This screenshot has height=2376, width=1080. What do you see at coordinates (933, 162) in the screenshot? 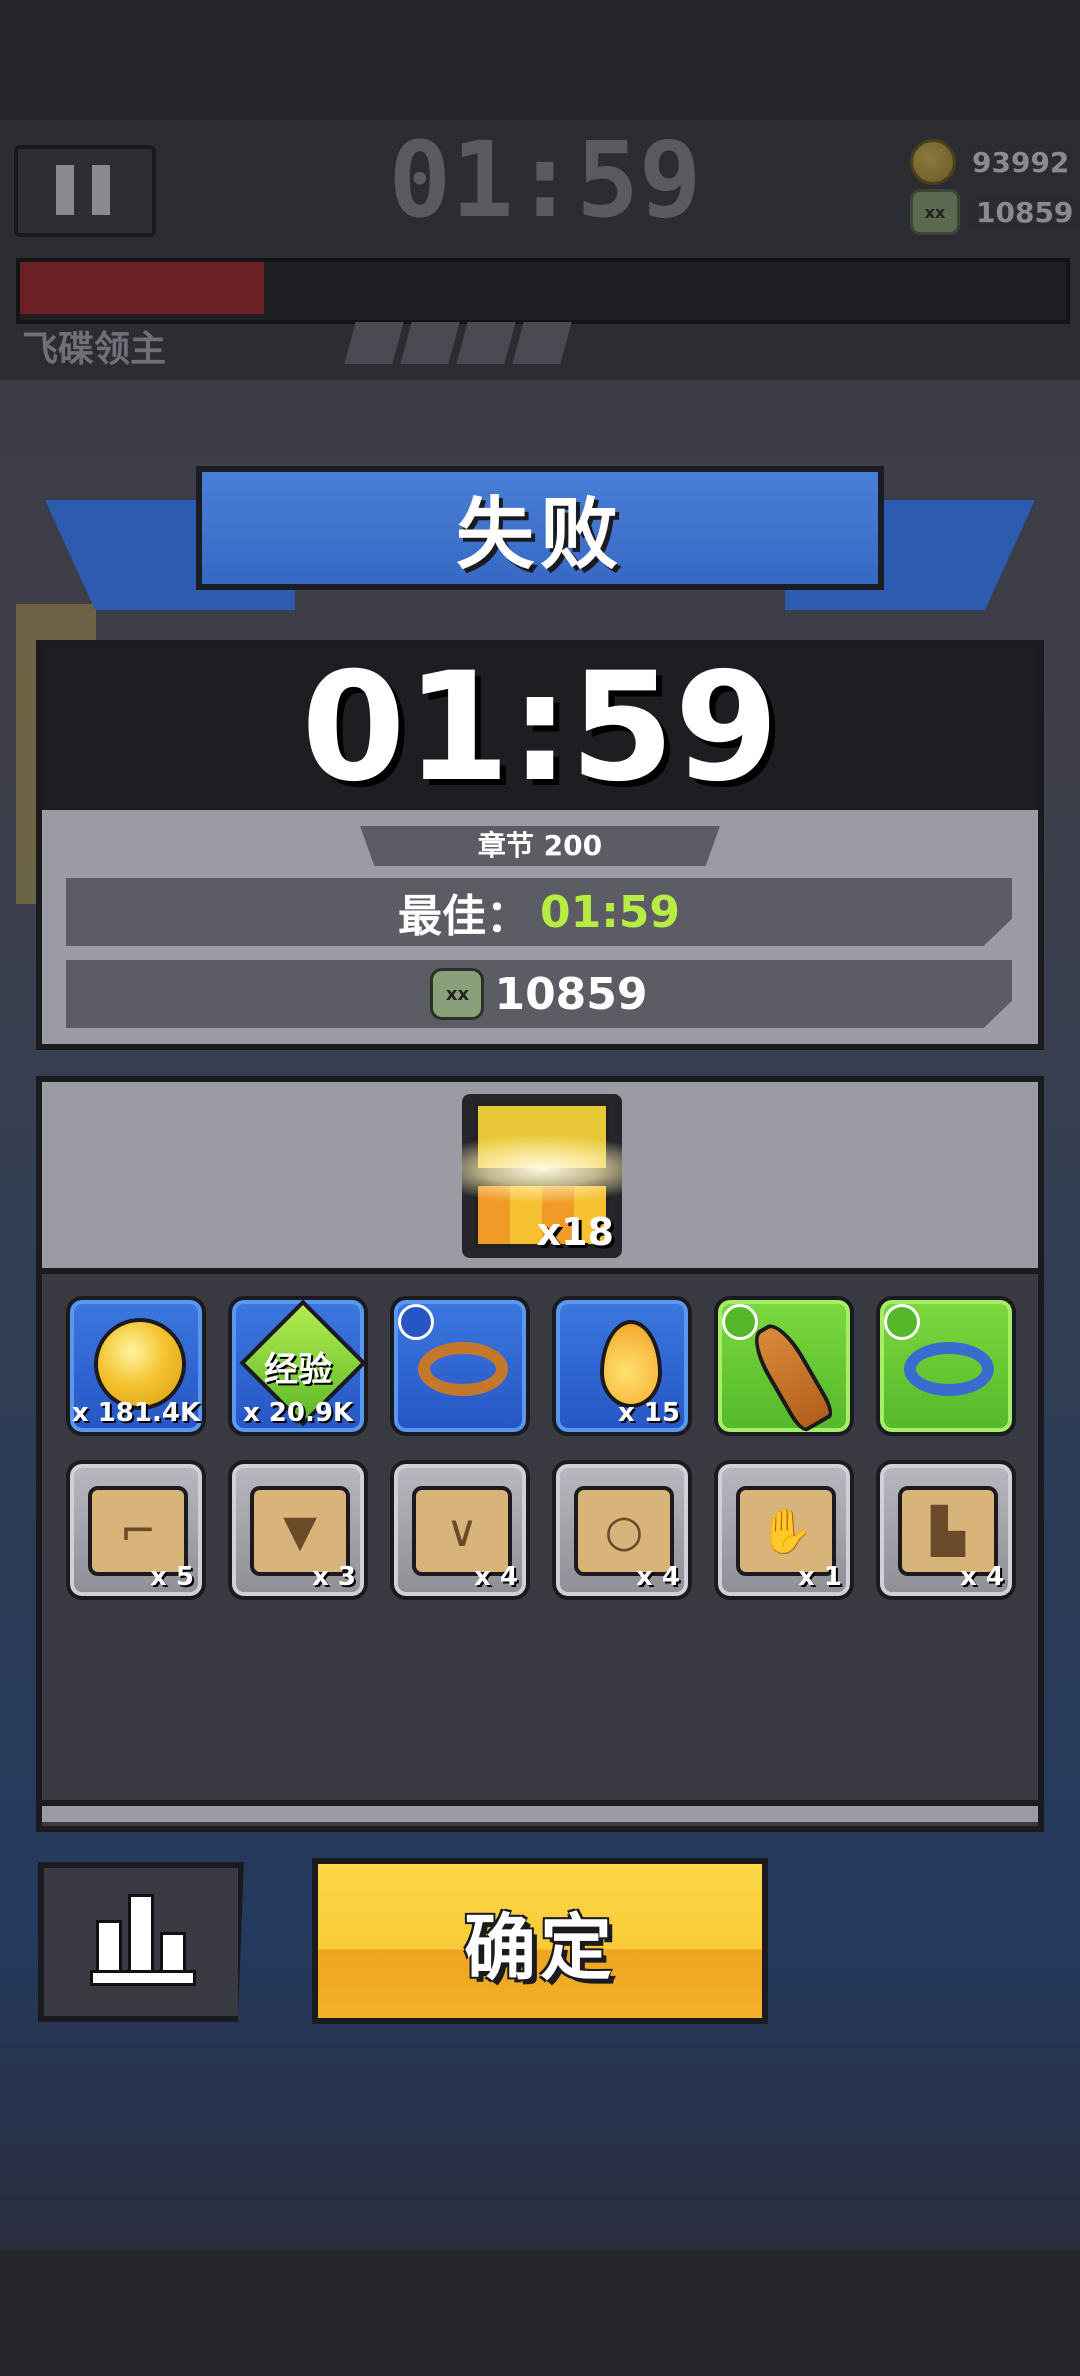
I see `coin-icon` at bounding box center [933, 162].